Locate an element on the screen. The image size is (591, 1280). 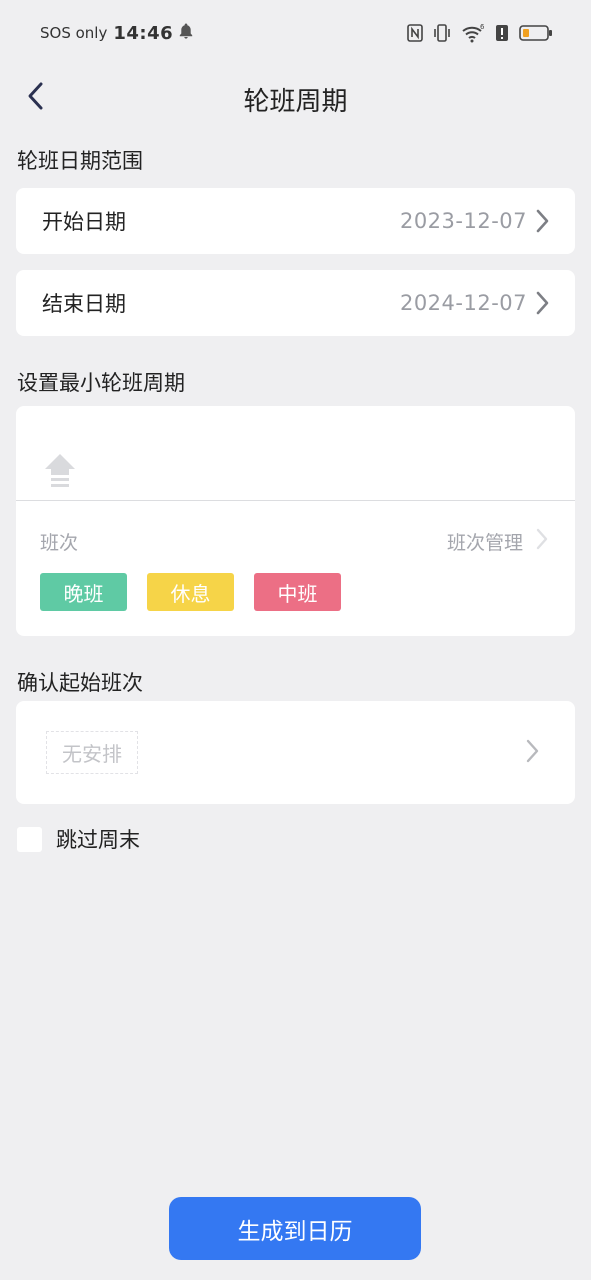
start-date-right: 2023-12-07 is located at coordinates (474, 221).